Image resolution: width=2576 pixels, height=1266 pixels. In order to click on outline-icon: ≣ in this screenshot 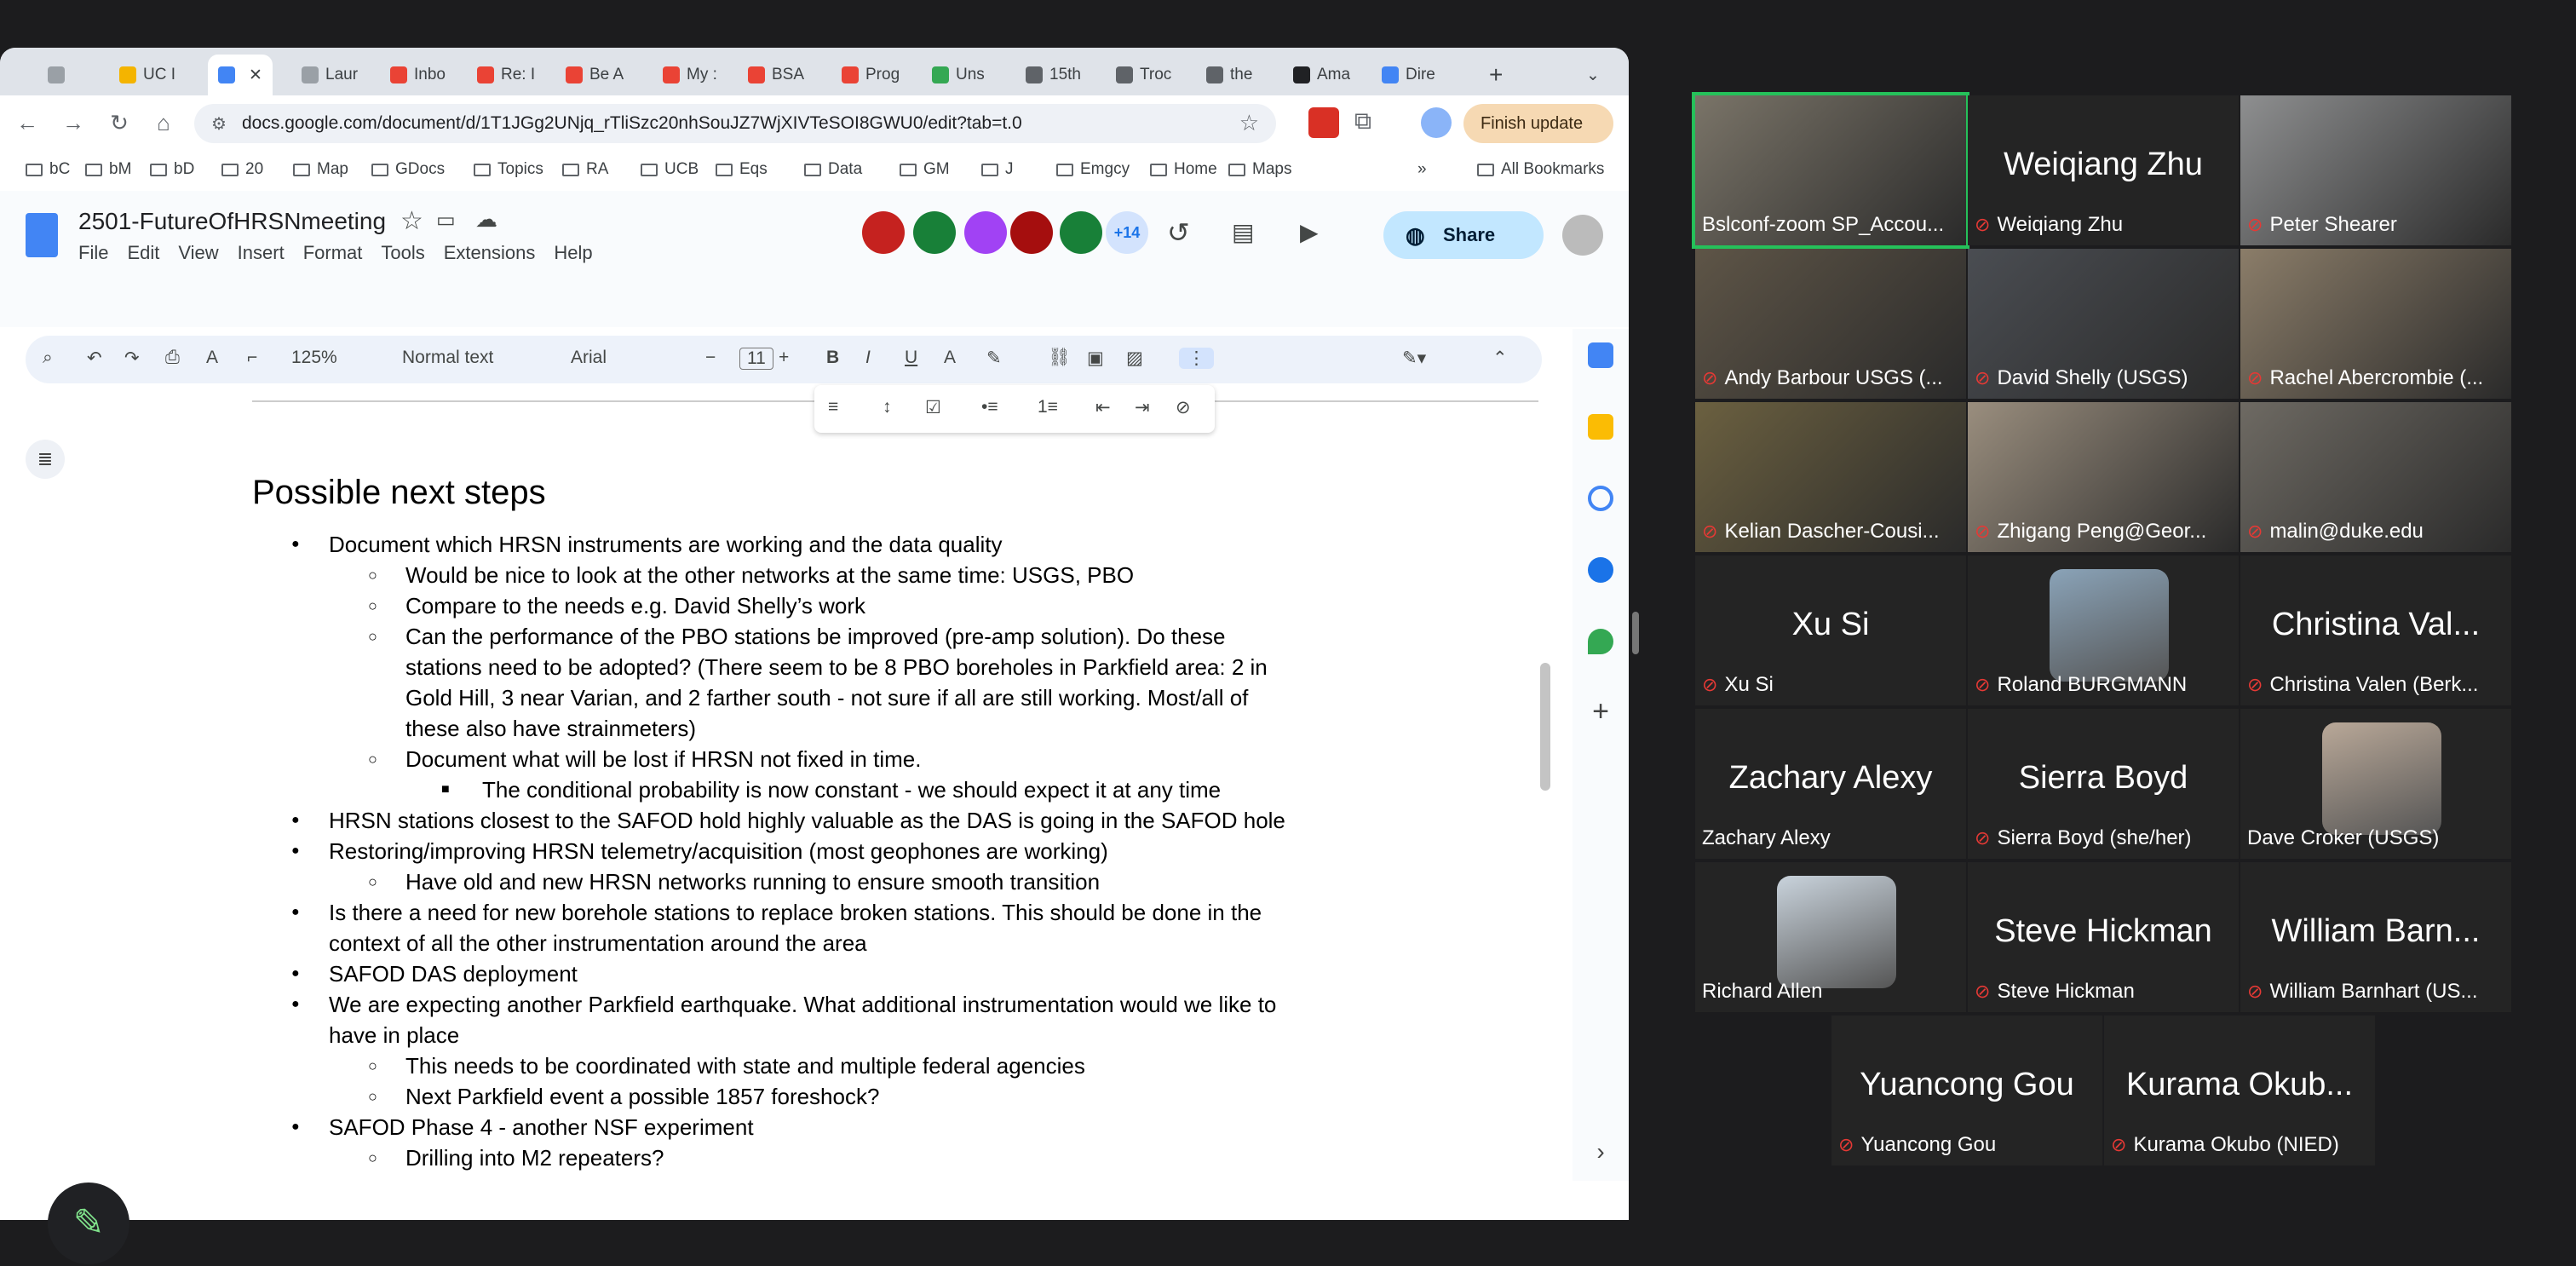, I will do `click(46, 460)`.